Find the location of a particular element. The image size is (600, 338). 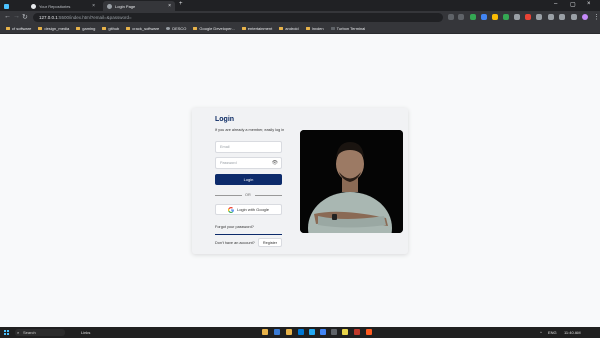

address-host: 127.0.0.1 is located at coordinates (48, 17).